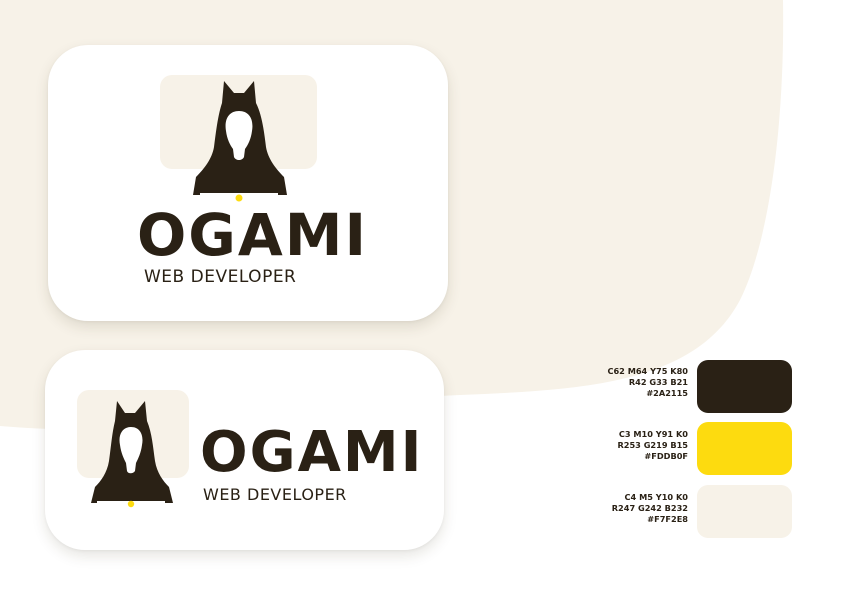 This screenshot has height=596, width=842. I want to click on color-hex: #F7F2E8, so click(667, 519).